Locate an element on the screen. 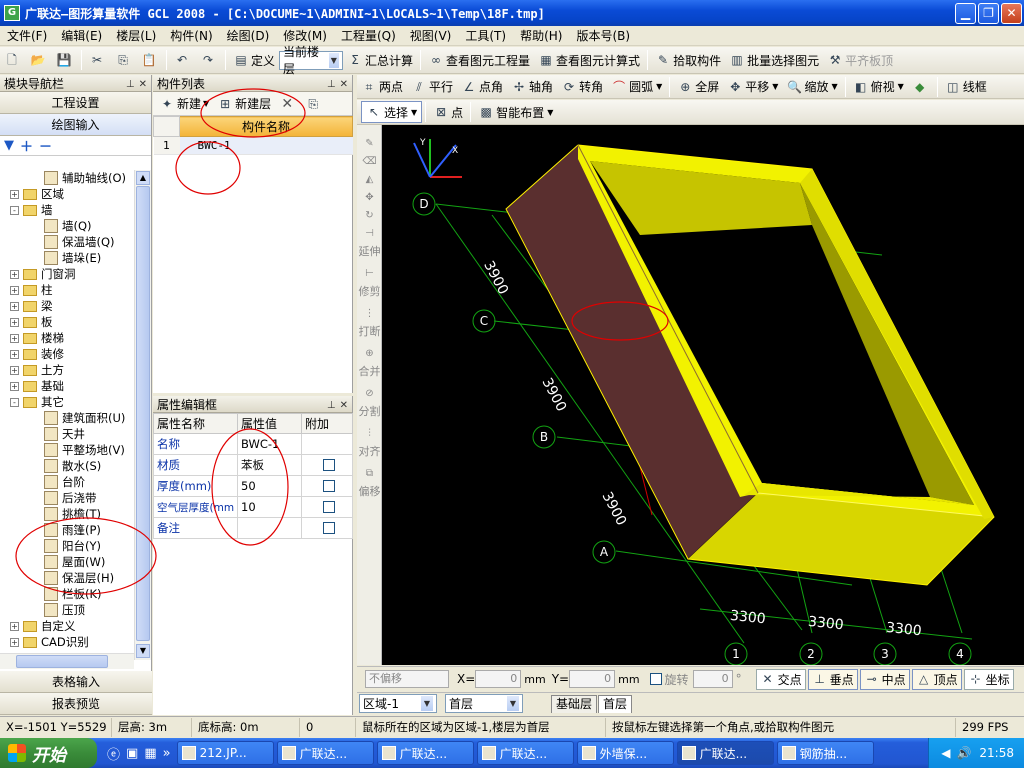  volume-icon: 🔊 is located at coordinates (963, 753).